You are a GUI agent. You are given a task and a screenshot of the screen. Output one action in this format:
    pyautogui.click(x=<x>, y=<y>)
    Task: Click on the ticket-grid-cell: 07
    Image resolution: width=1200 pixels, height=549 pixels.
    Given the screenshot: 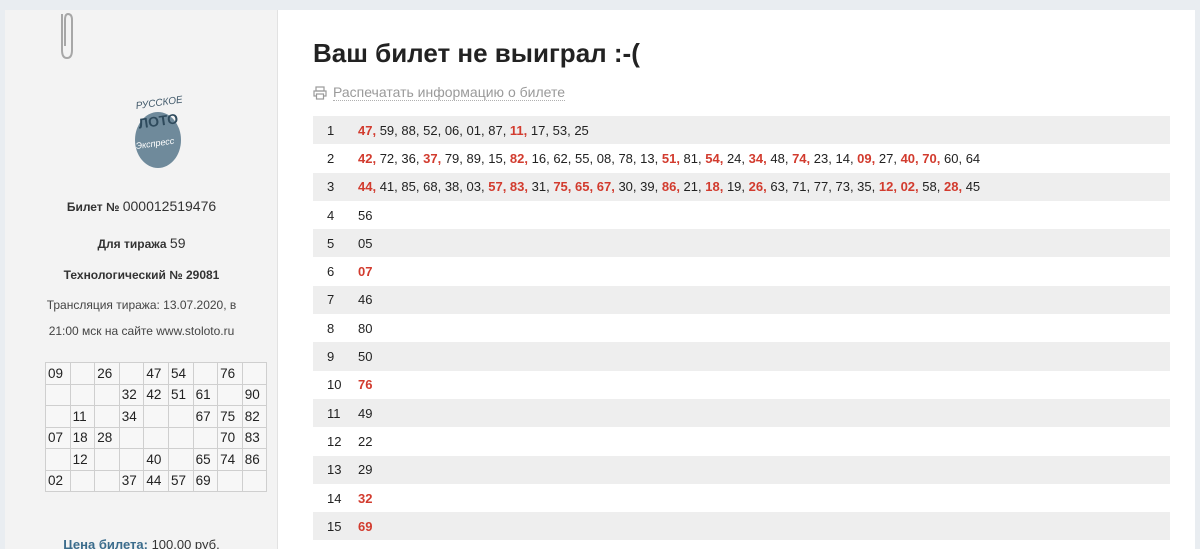 What is the action you would take?
    pyautogui.click(x=58, y=437)
    